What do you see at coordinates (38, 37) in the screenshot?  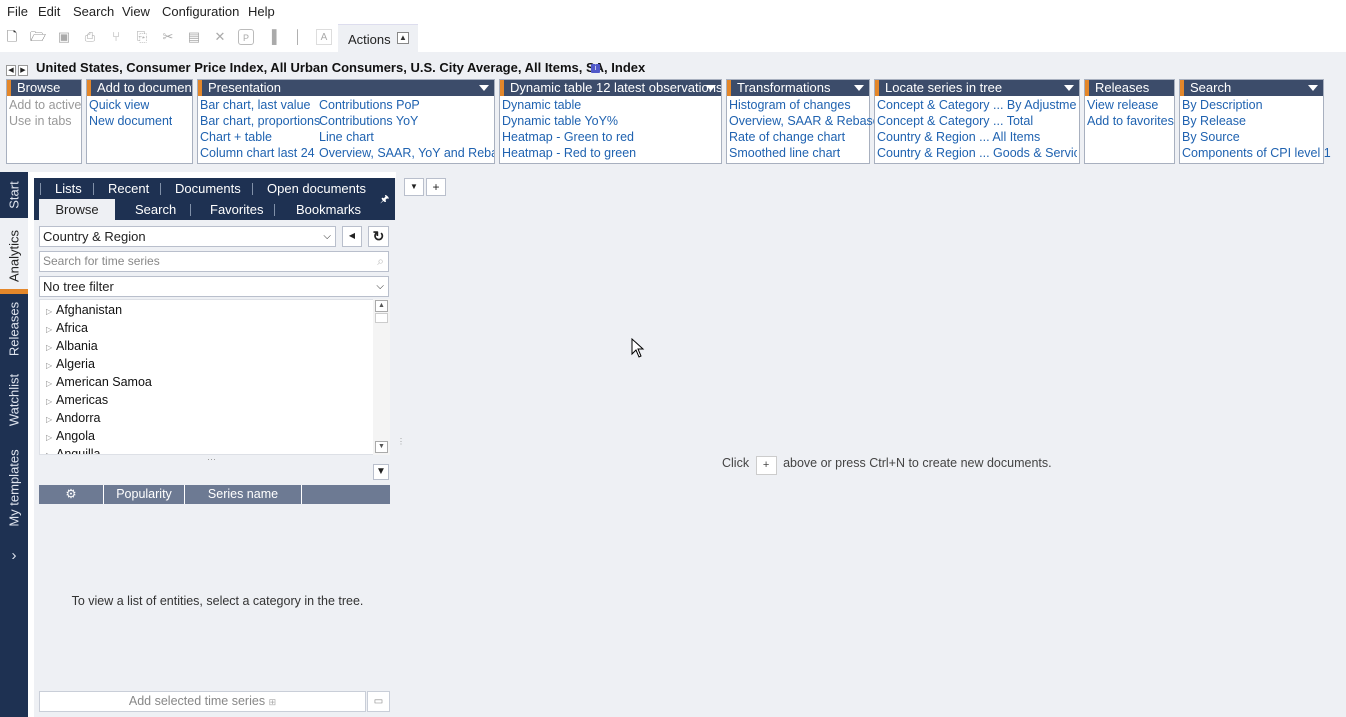 I see `open-folder-icon: 🗁` at bounding box center [38, 37].